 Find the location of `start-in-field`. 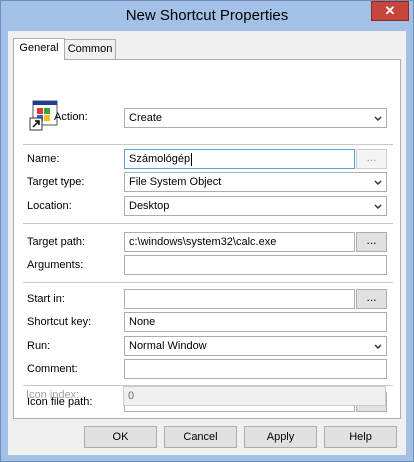

start-in-field is located at coordinates (239, 299).